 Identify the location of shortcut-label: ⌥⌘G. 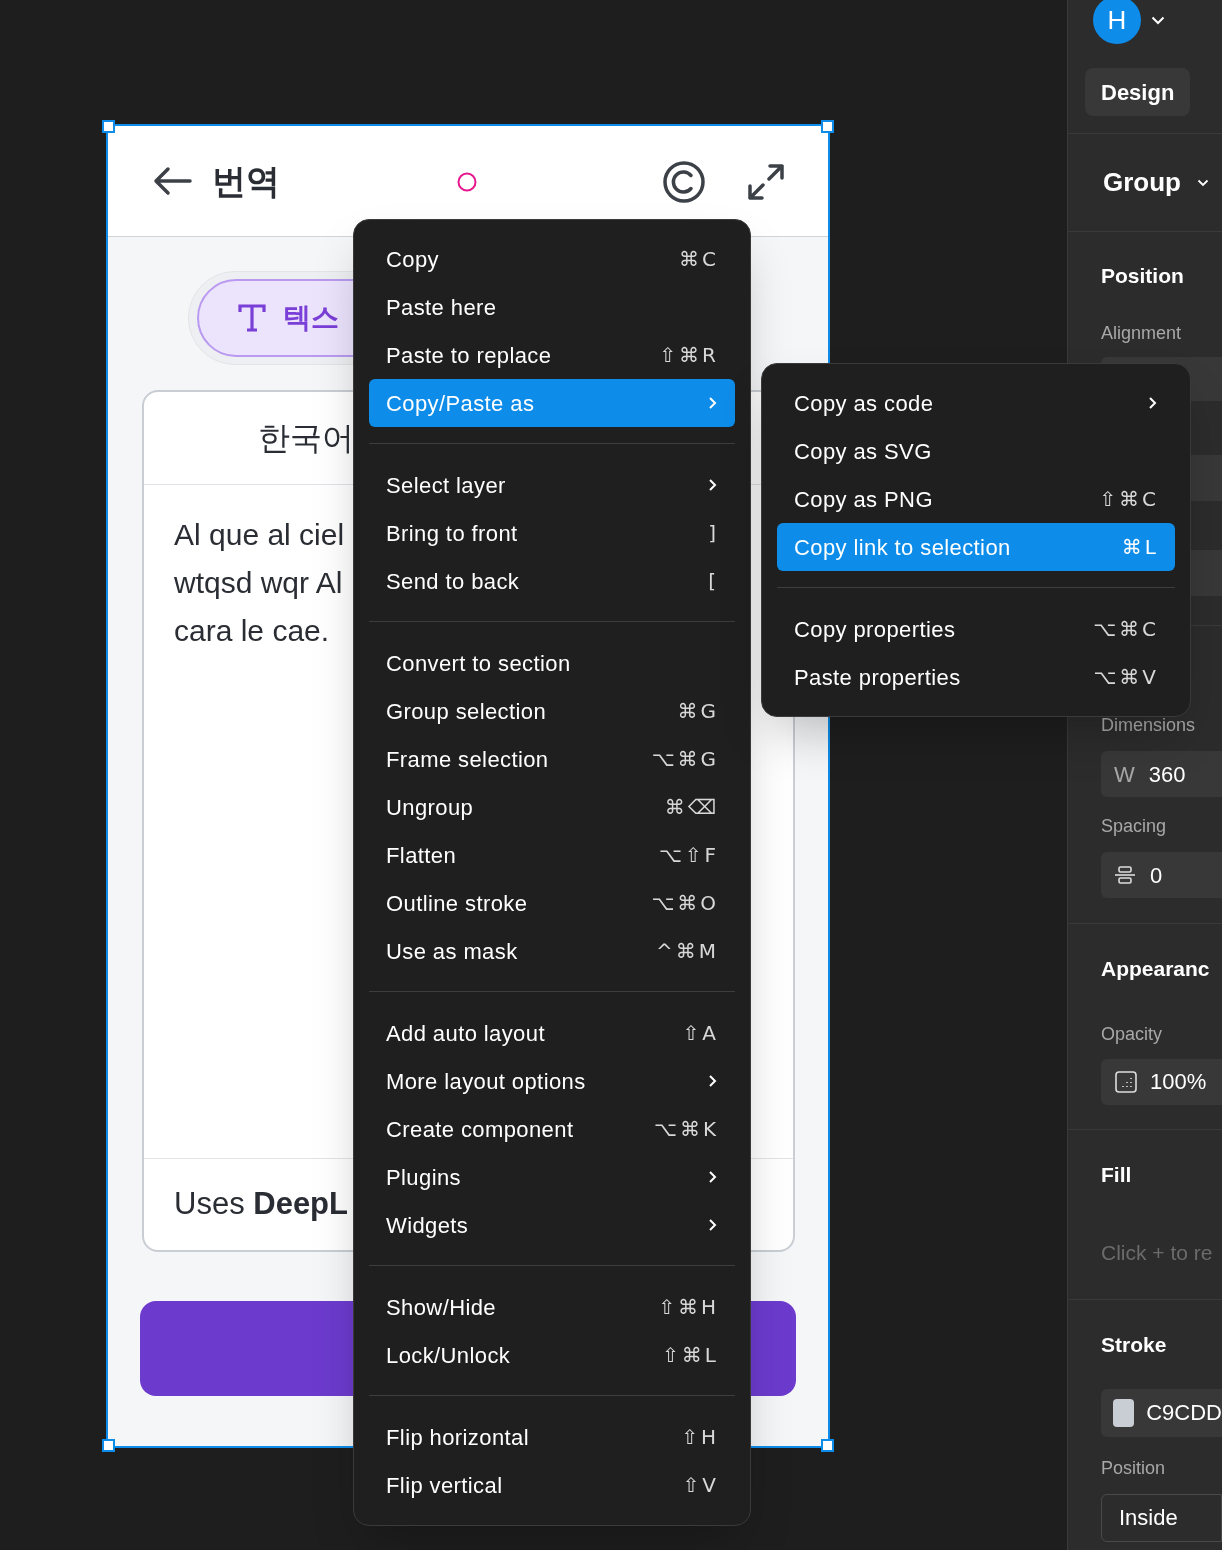
(685, 759).